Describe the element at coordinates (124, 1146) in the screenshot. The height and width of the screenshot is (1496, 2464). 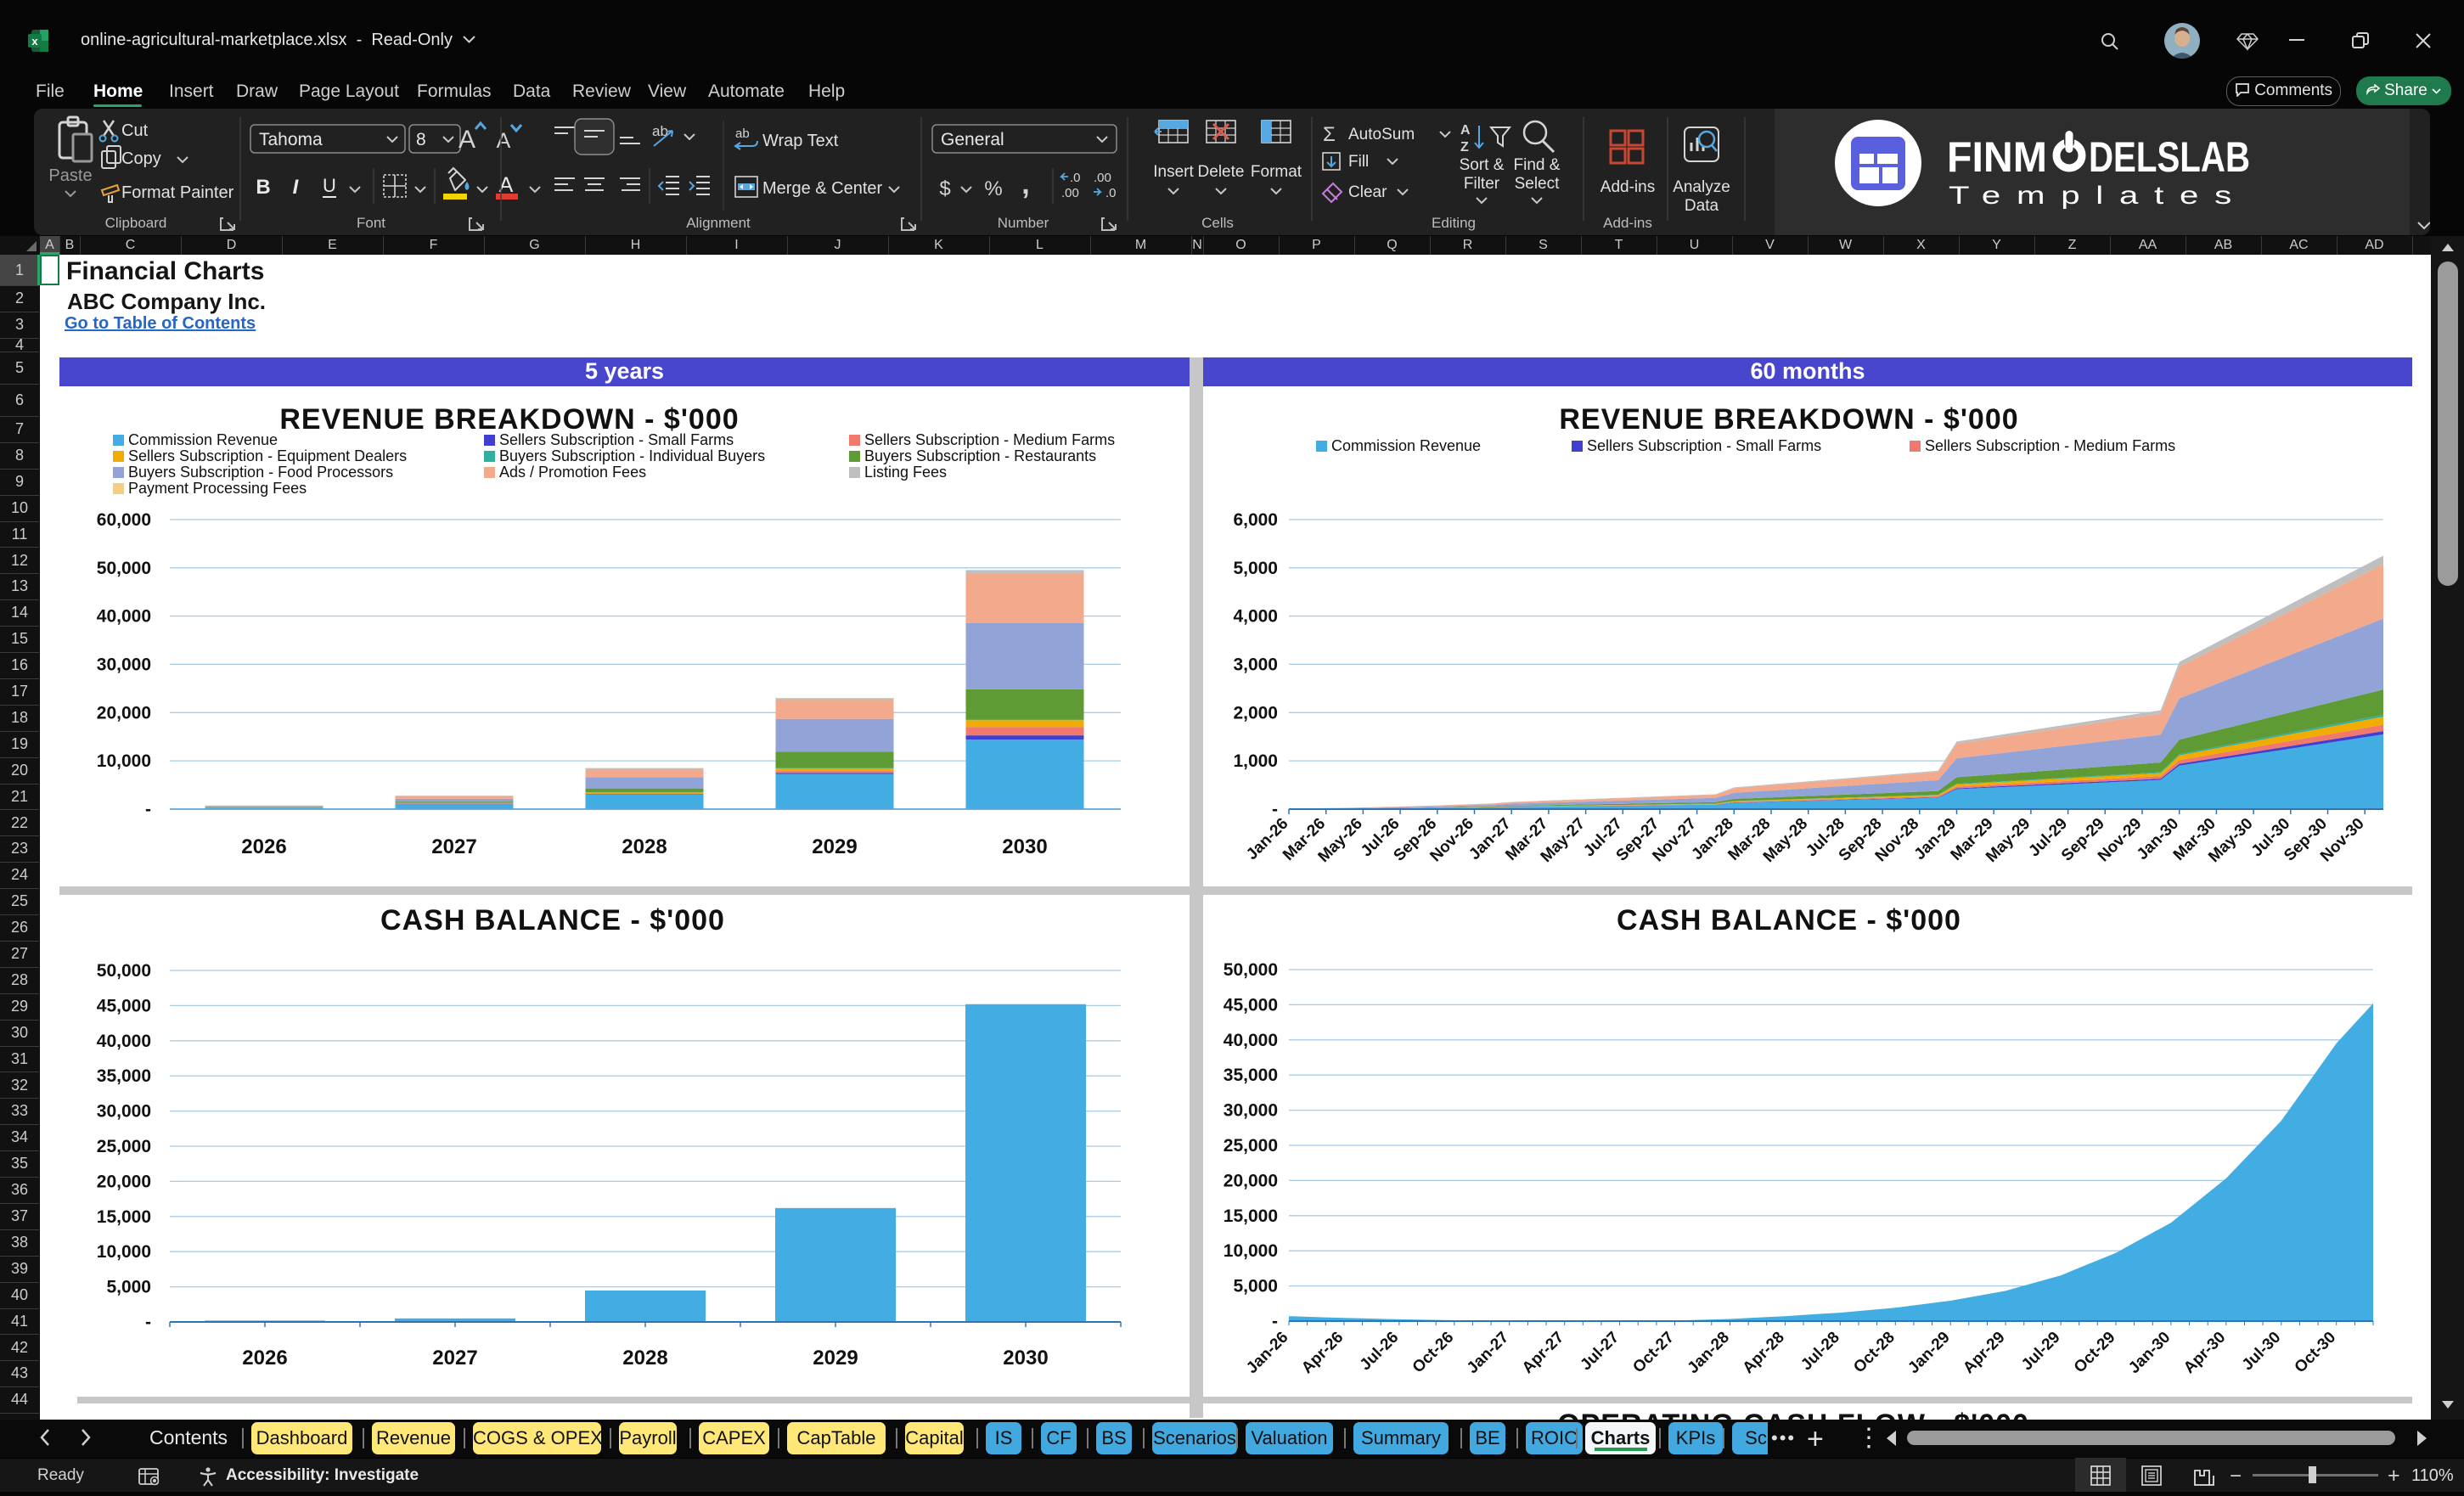
I see `svg-text: 25,000` at that location.